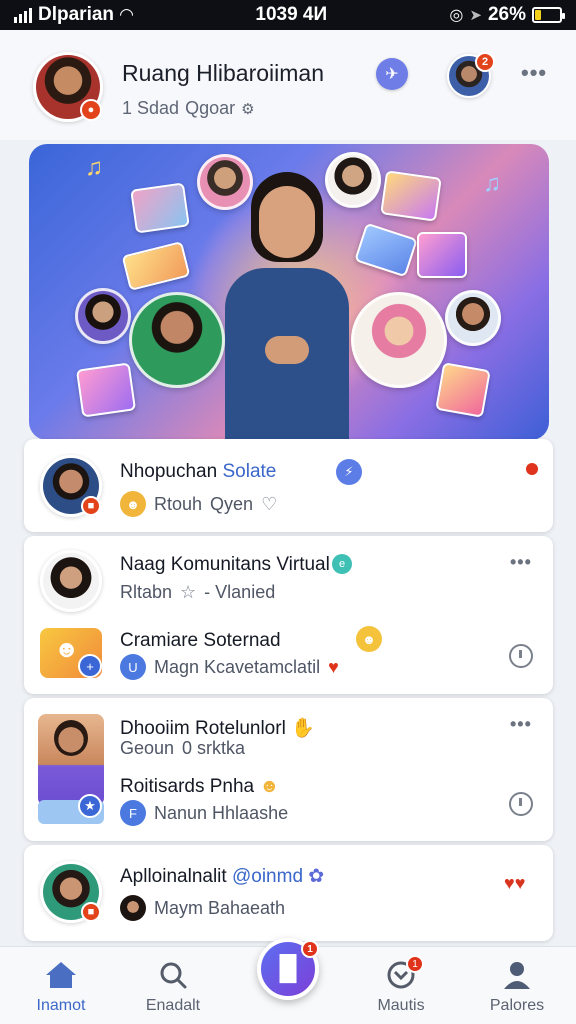  I want to click on nav-home-label: Inamot, so click(61, 1005).